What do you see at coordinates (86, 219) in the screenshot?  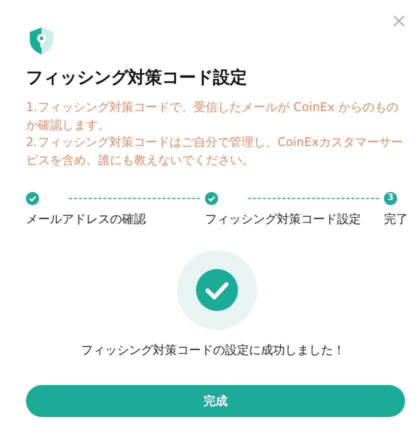 I see `step-label: メールアドレスの確認` at bounding box center [86, 219].